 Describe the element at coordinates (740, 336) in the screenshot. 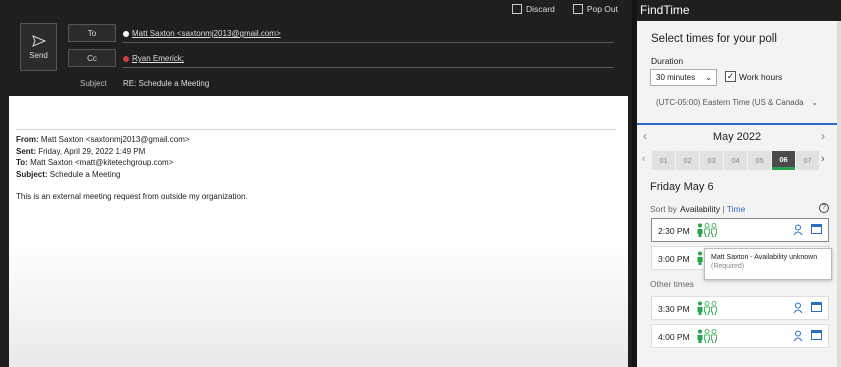

I see `time-slot: 4:00 PM` at that location.